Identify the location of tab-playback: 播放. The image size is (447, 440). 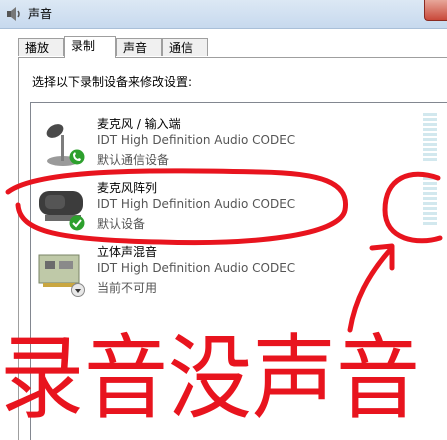
(41, 47).